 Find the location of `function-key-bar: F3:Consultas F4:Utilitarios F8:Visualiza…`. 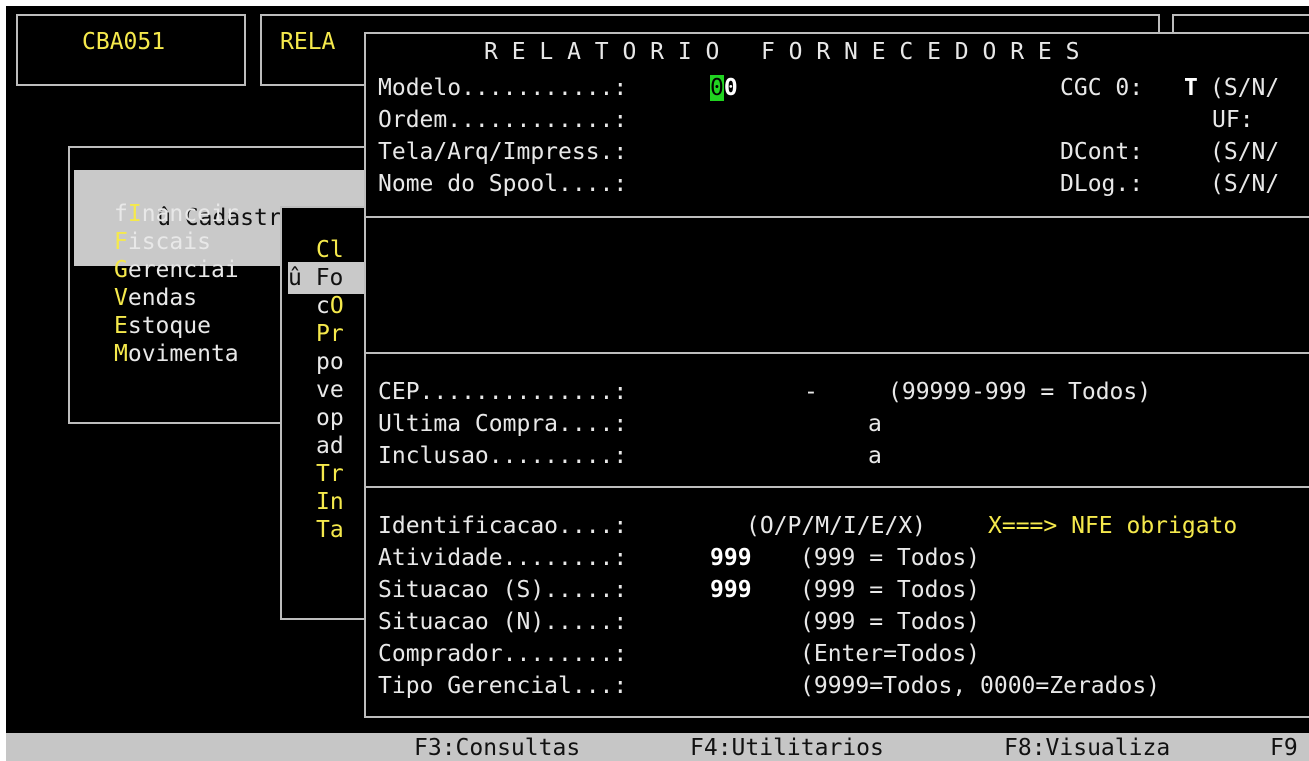

function-key-bar: F3:Consultas F4:Utilitarios F8:Visualiza… is located at coordinates (657, 747).